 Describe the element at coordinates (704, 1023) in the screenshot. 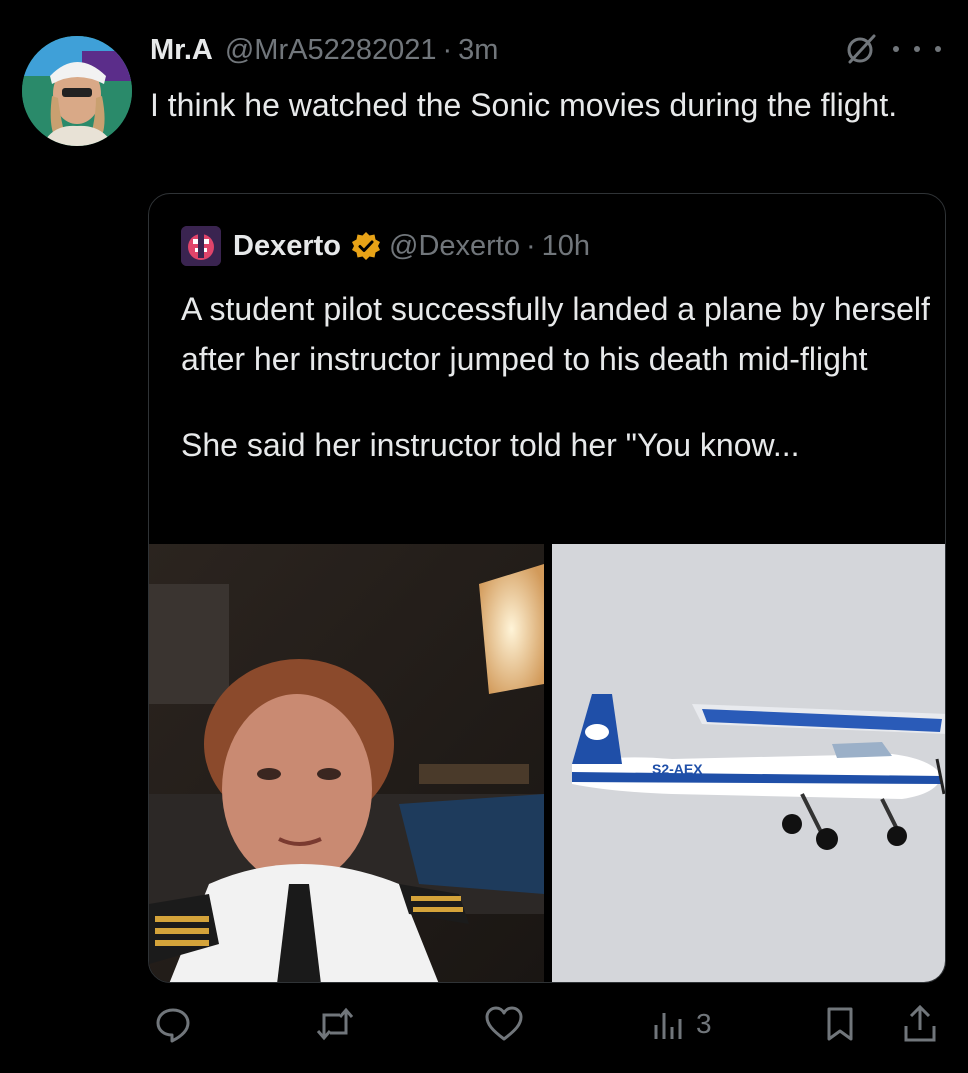

I see `views-count: 3` at that location.